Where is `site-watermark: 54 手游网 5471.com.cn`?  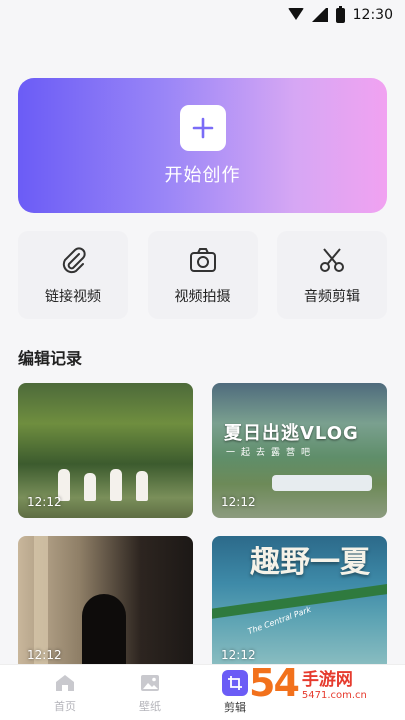 site-watermark: 54 手游网 5471.com.cn is located at coordinates (324, 683).